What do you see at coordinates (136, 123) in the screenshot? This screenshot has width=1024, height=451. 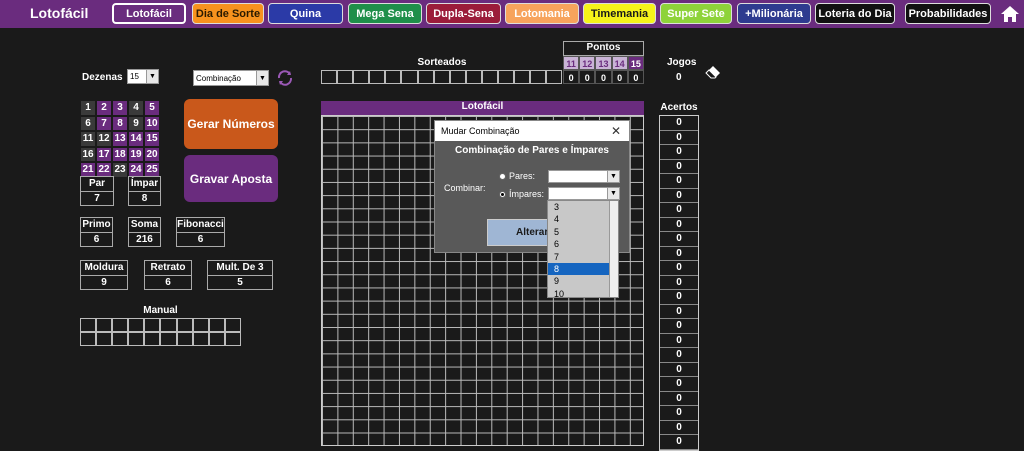 I see `number-cell: 9` at bounding box center [136, 123].